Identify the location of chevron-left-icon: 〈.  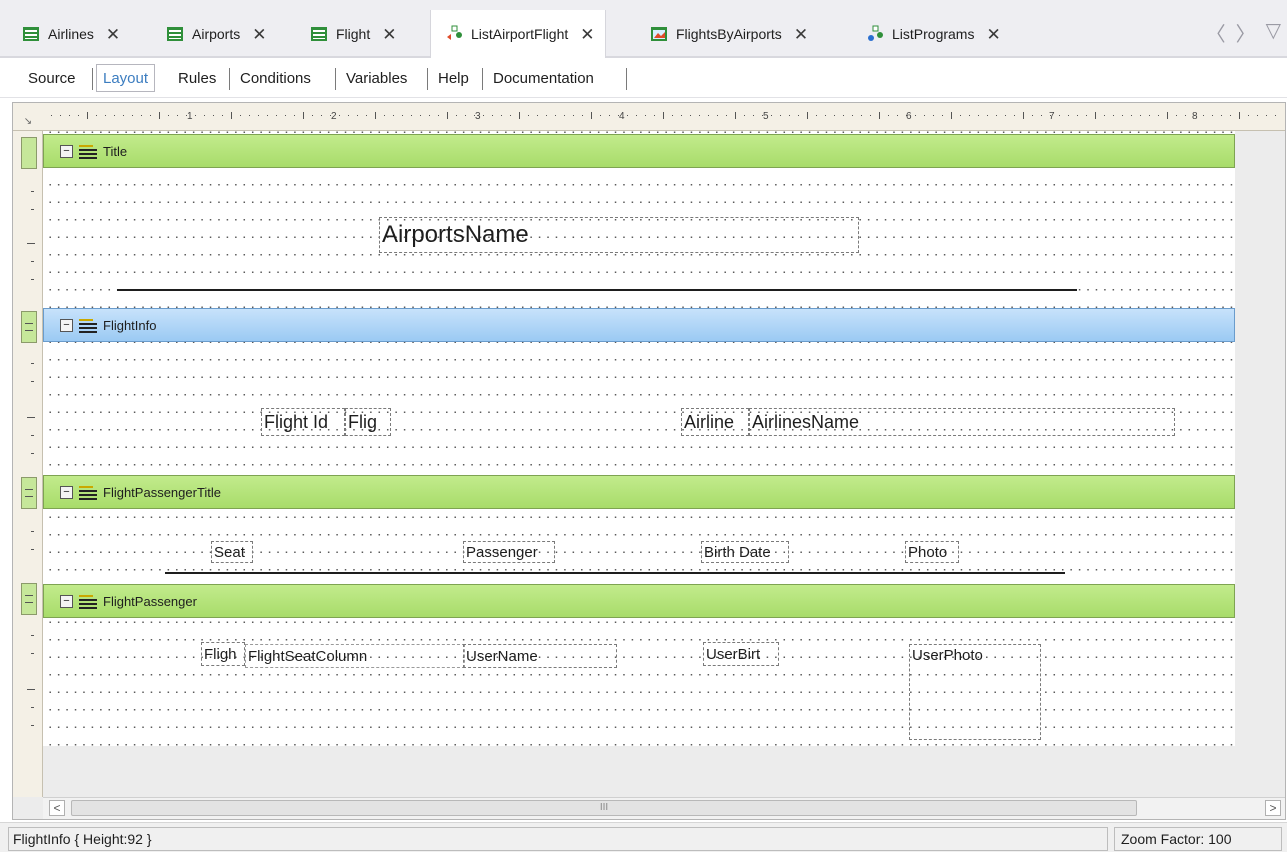
(1216, 32).